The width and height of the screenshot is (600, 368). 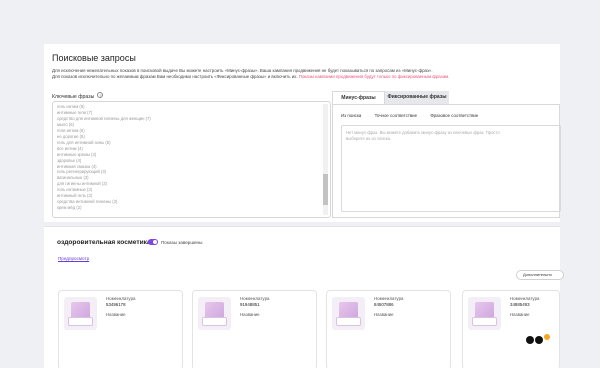 I want to click on product-meta: Номенклатура 84507886 Название, so click(x=388, y=307).